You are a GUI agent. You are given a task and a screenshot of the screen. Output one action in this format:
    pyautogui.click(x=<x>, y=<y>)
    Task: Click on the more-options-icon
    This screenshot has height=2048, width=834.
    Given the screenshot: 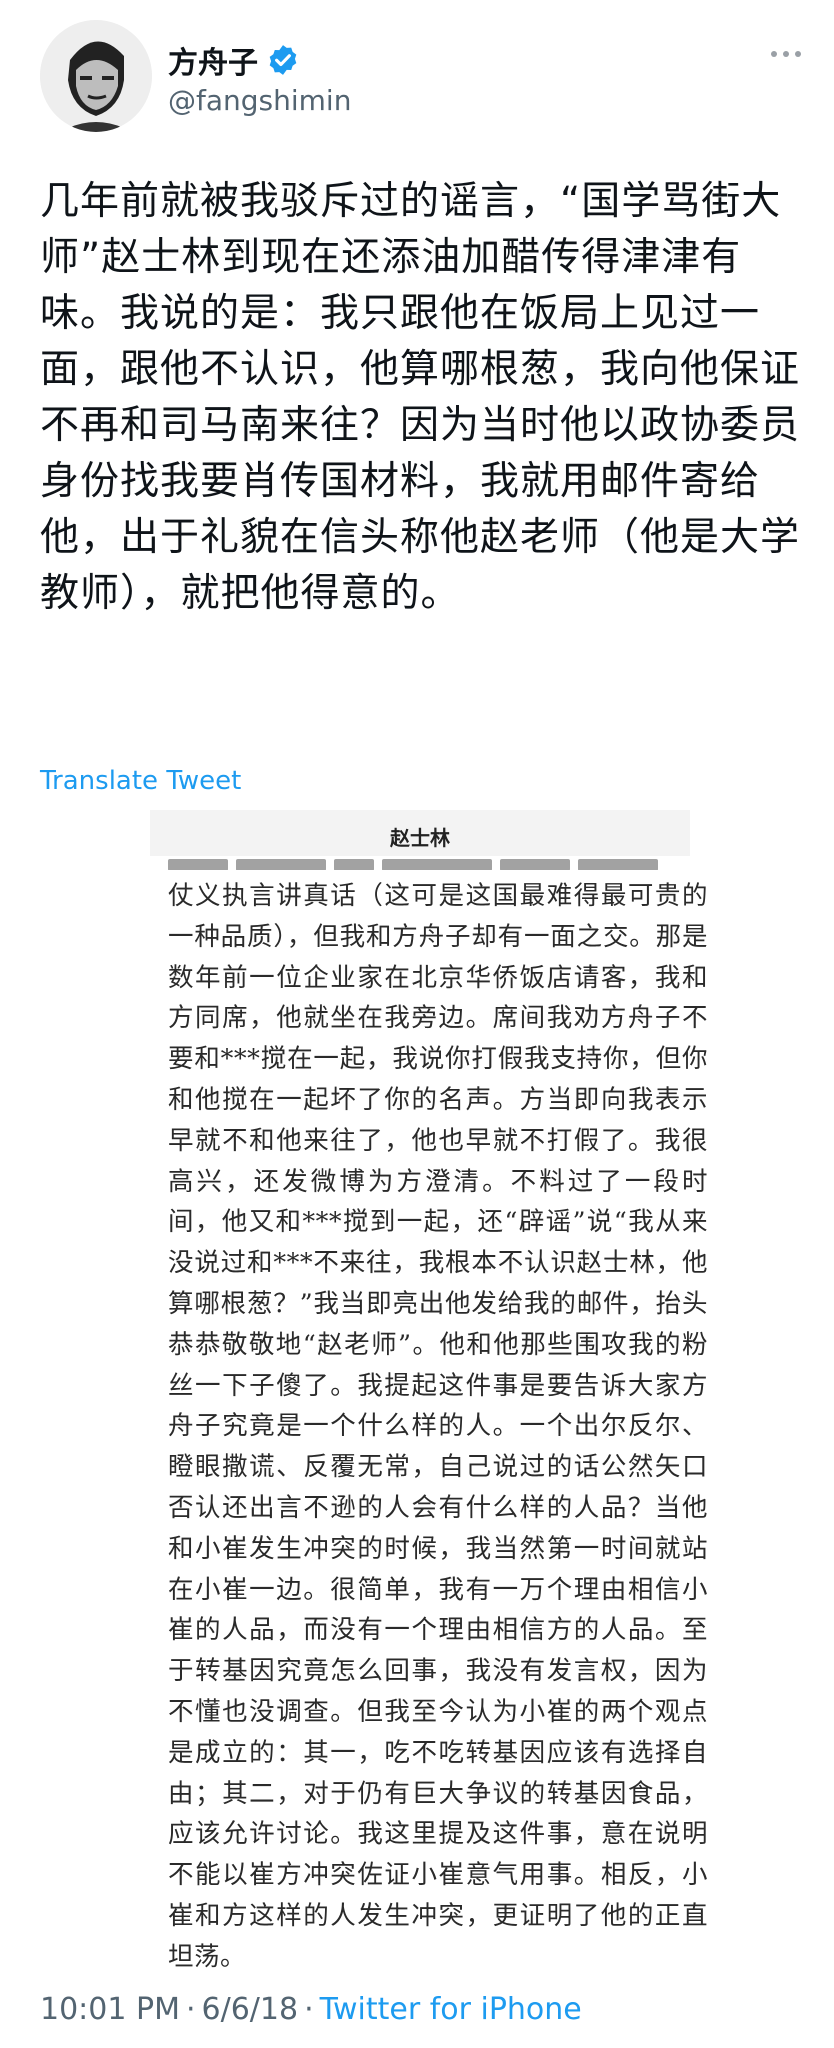 What is the action you would take?
    pyautogui.click(x=786, y=54)
    